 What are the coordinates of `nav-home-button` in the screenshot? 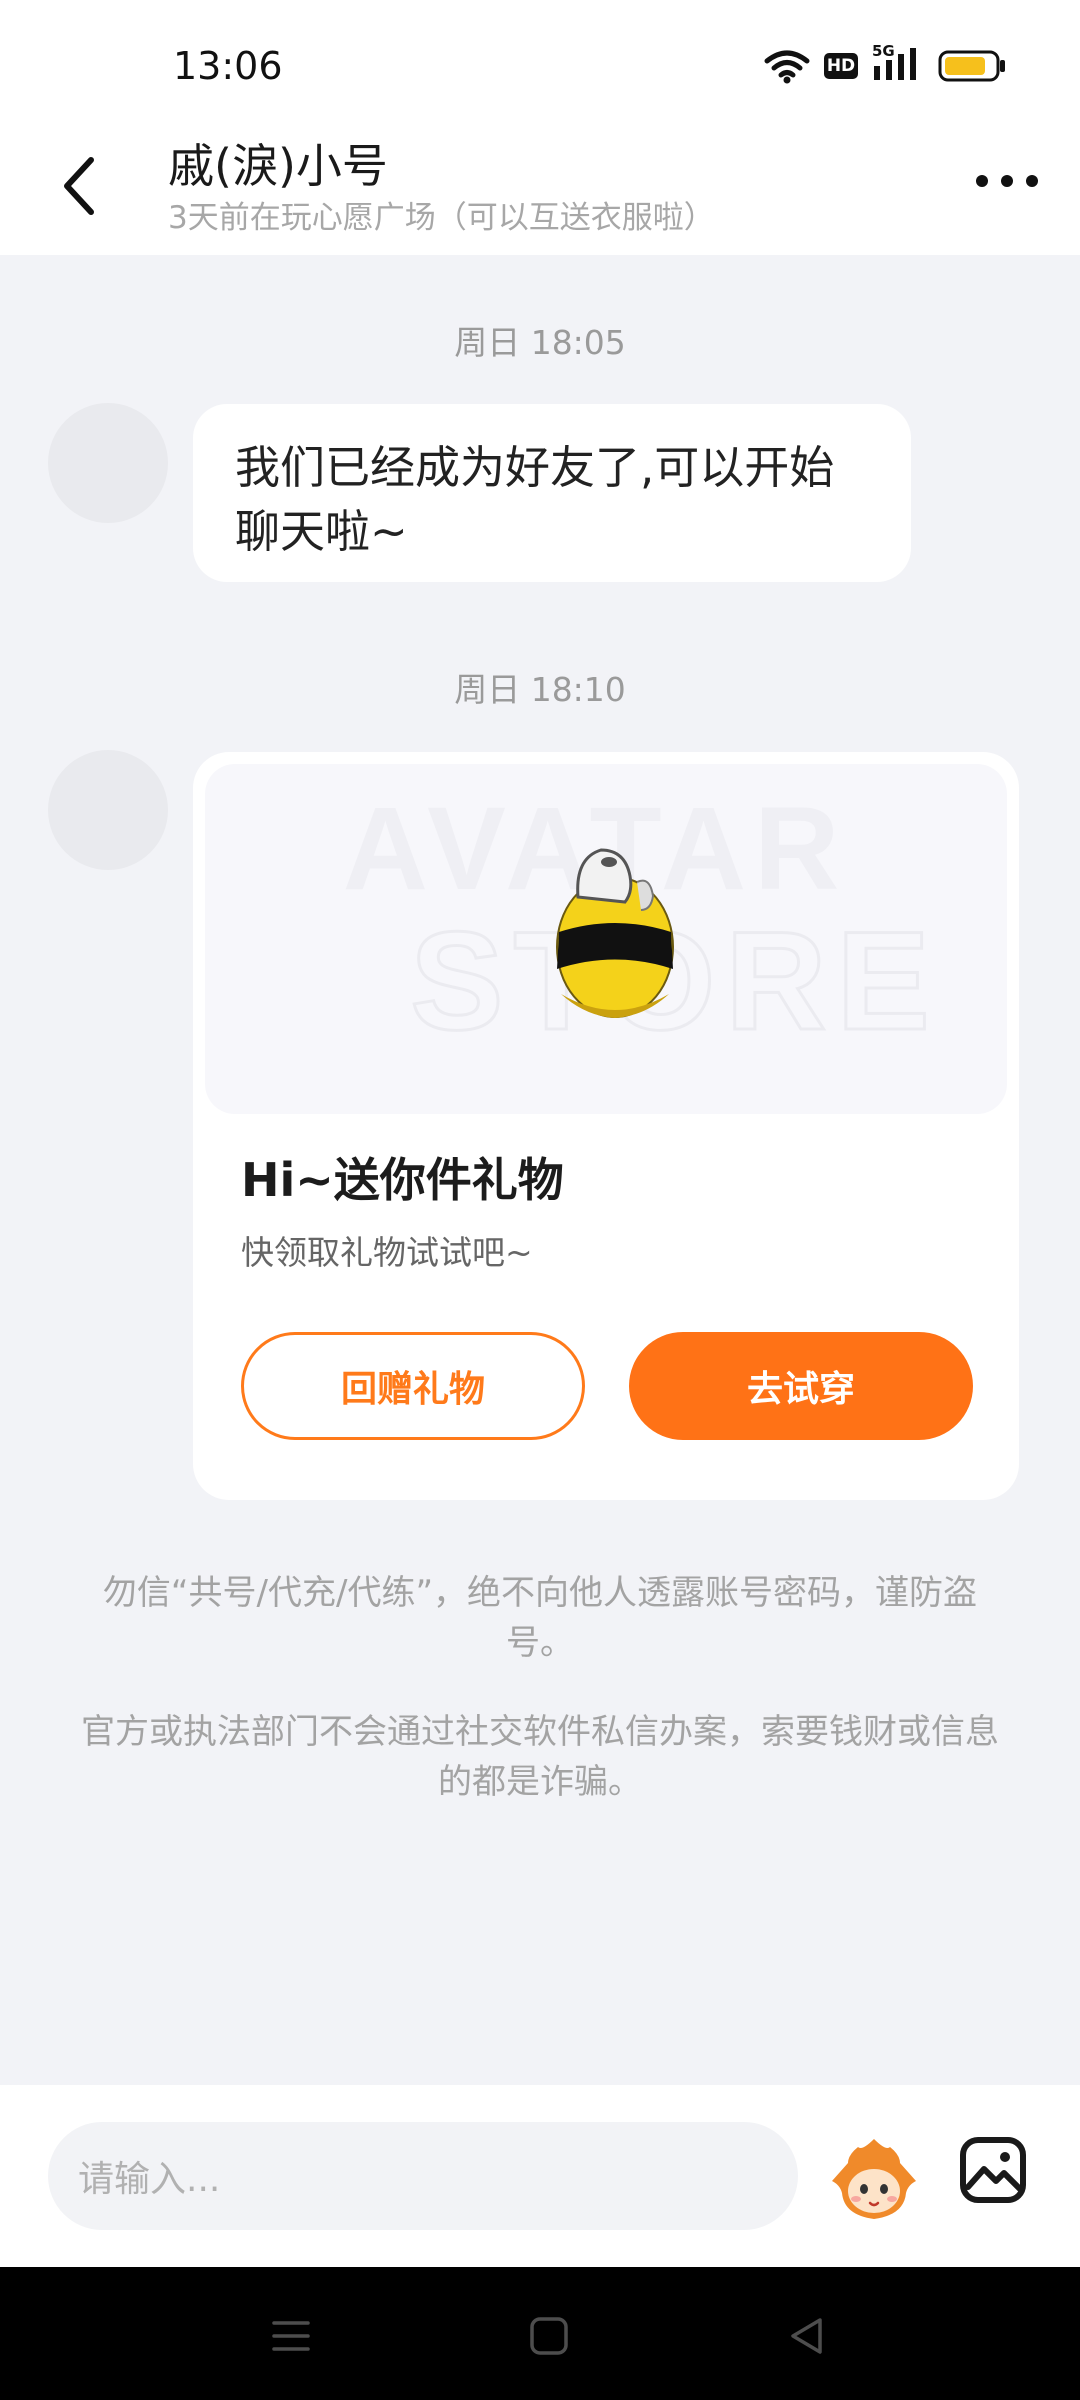 It's located at (549, 2336).